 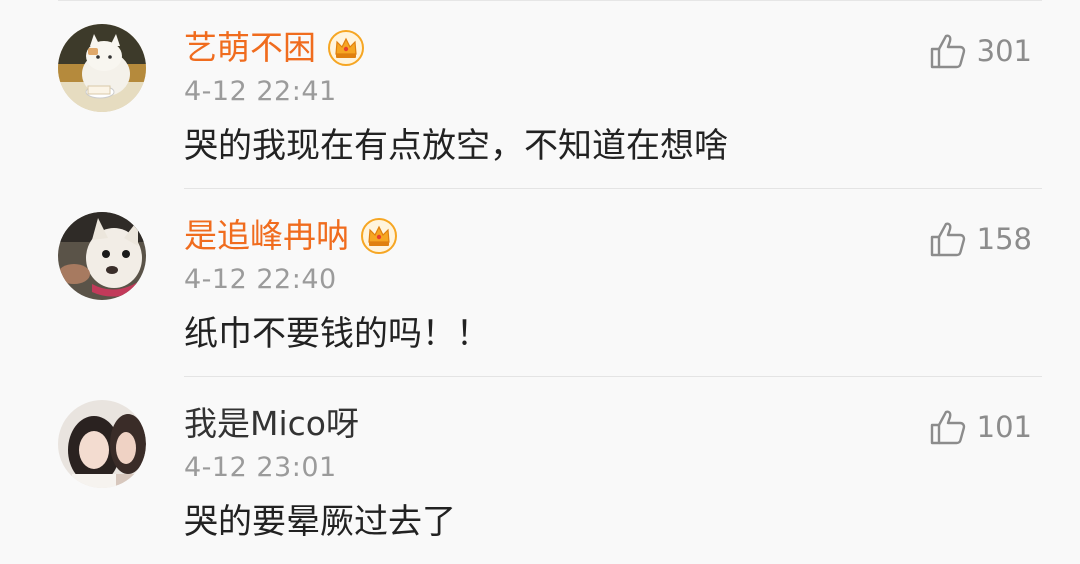 I want to click on comment-text: 哭的我现在有点放空，不知道在想啥, so click(x=456, y=146).